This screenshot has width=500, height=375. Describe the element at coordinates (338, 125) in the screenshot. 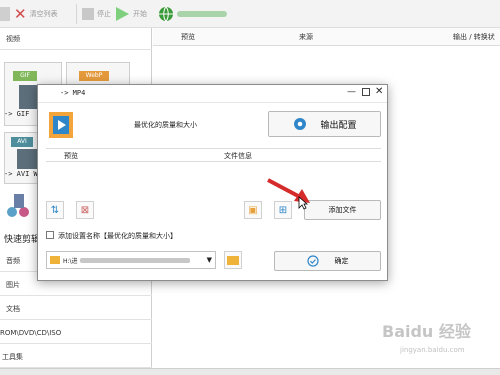

I see `output-config-label: 输出配置` at that location.